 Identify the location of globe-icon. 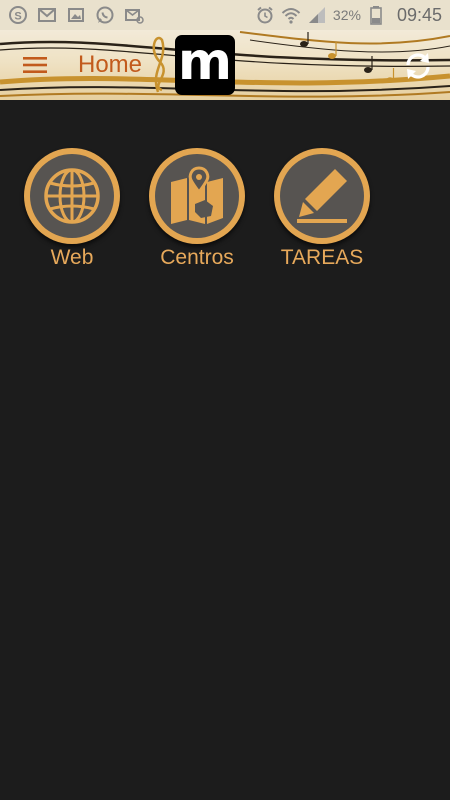
(72, 196).